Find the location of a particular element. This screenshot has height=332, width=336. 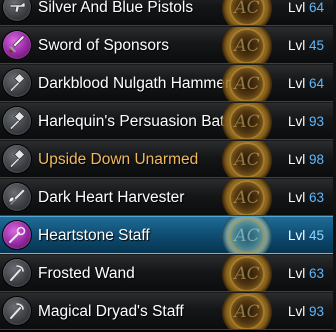

inventory-item: Upside Down Unarmed AC Lvl 98 is located at coordinates (168, 159).